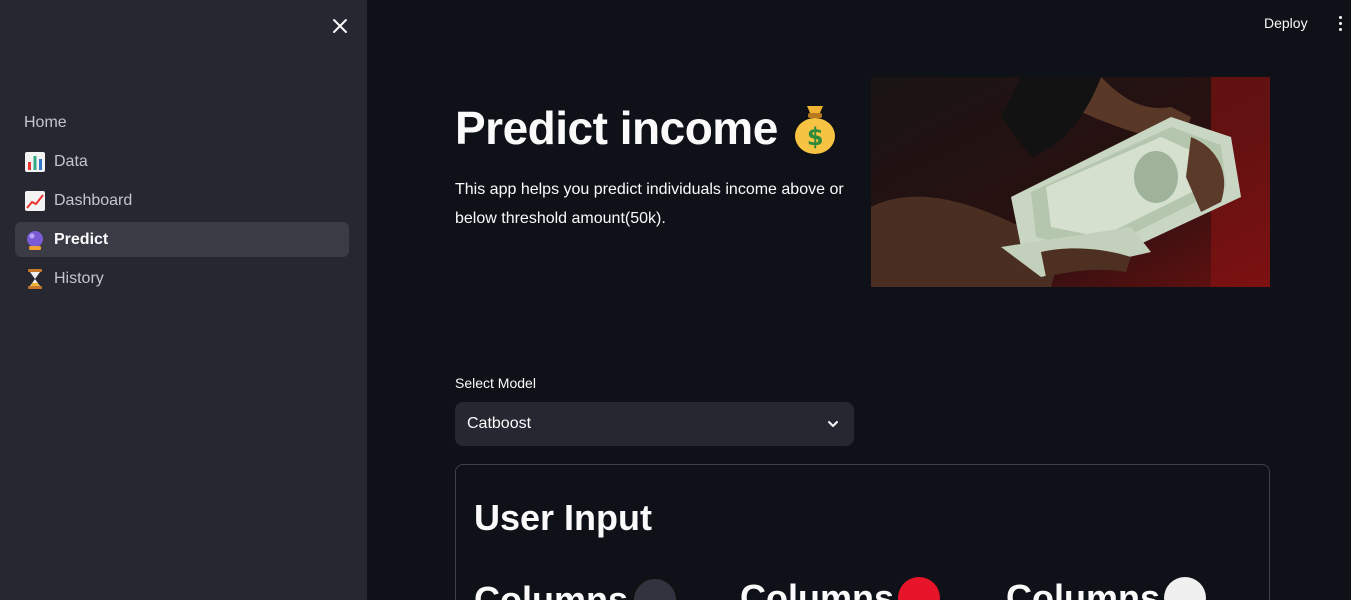  What do you see at coordinates (499, 423) in the screenshot?
I see `select-model-value: Catboost` at bounding box center [499, 423].